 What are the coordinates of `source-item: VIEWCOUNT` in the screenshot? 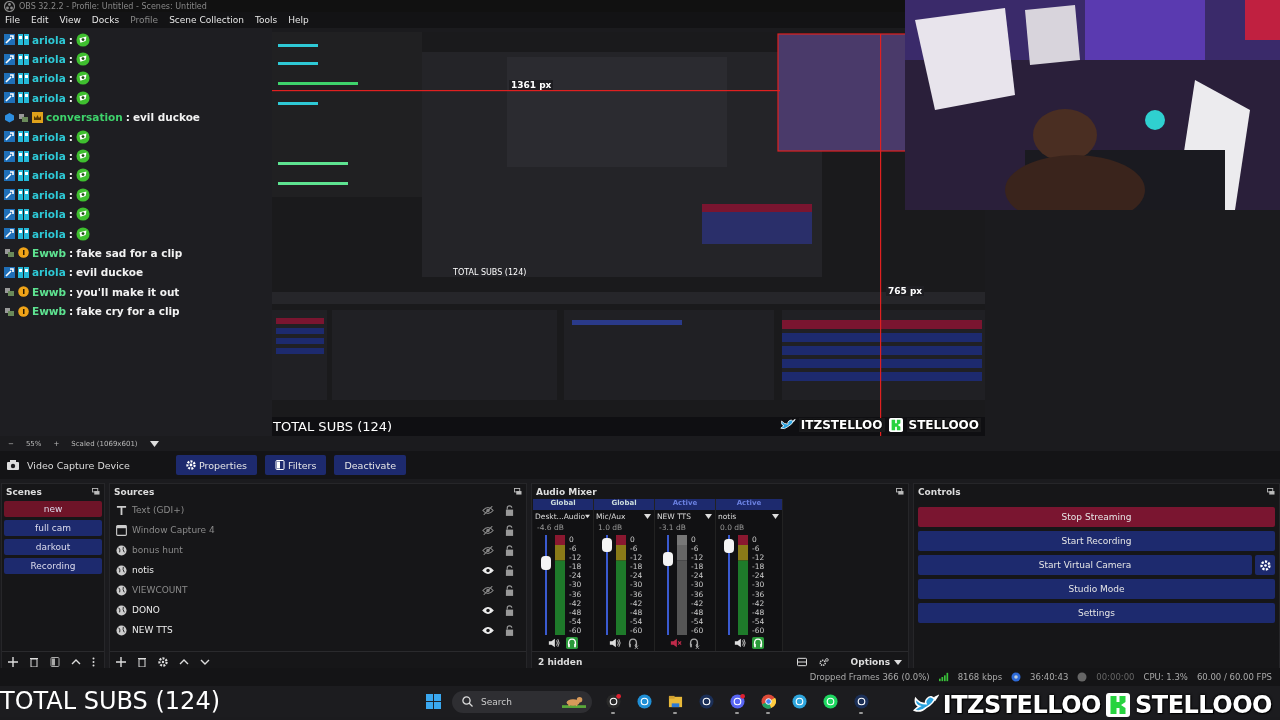 It's located at (318, 590).